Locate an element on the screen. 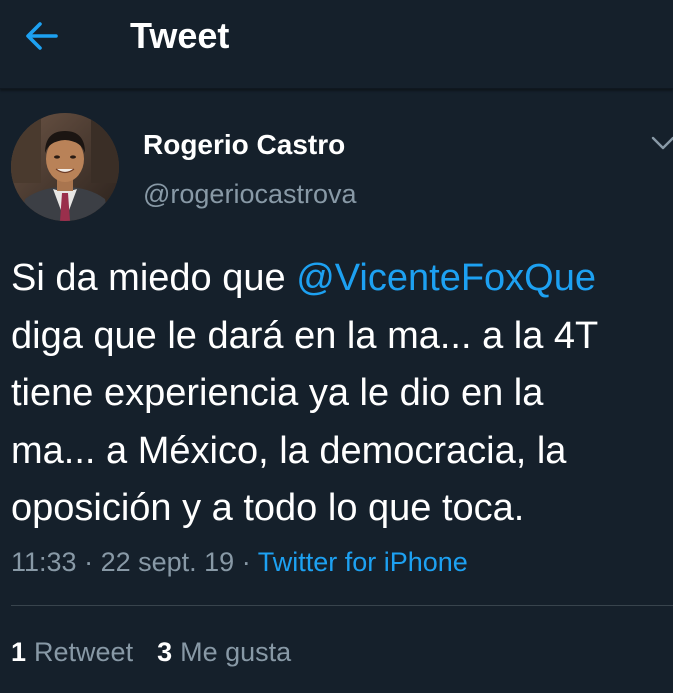 The height and width of the screenshot is (693, 673). retweet-count-link: 1 Retweet is located at coordinates (72, 652).